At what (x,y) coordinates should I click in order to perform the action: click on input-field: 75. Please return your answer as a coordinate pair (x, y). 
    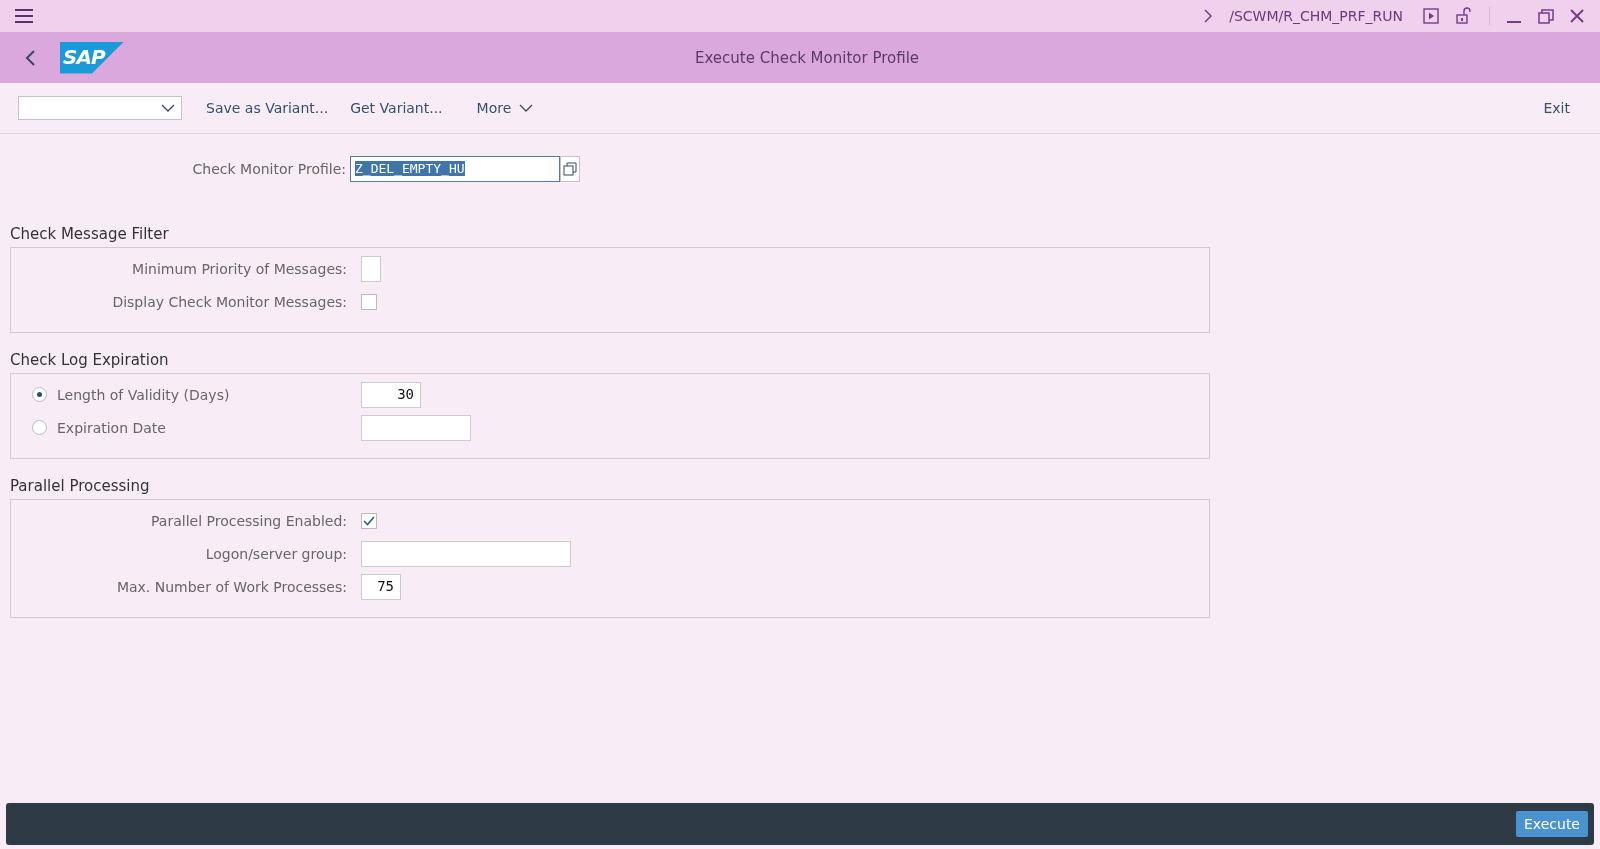
    Looking at the image, I should click on (381, 586).